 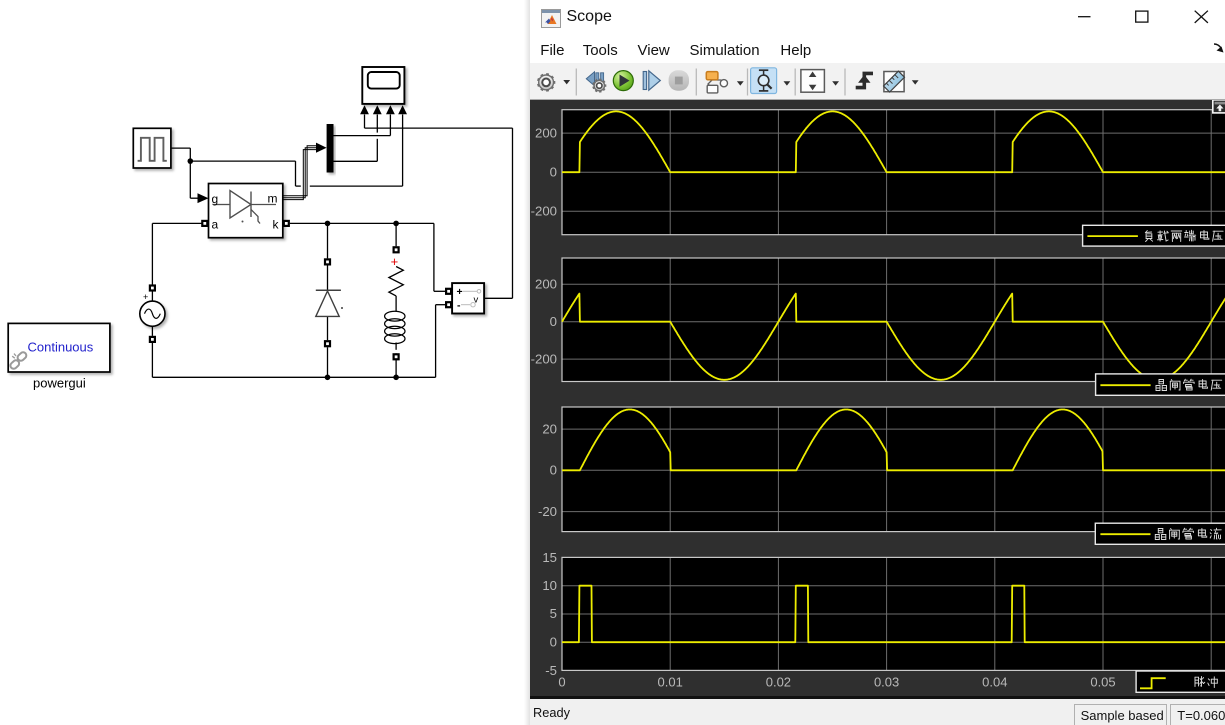 I want to click on svg-text: k, so click(x=276, y=225).